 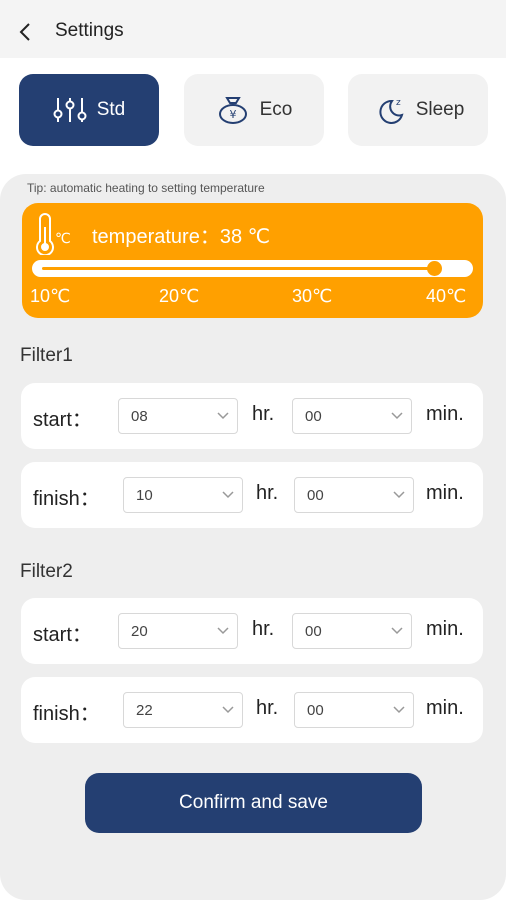 What do you see at coordinates (139, 631) in the screenshot?
I see `select-value: 20` at bounding box center [139, 631].